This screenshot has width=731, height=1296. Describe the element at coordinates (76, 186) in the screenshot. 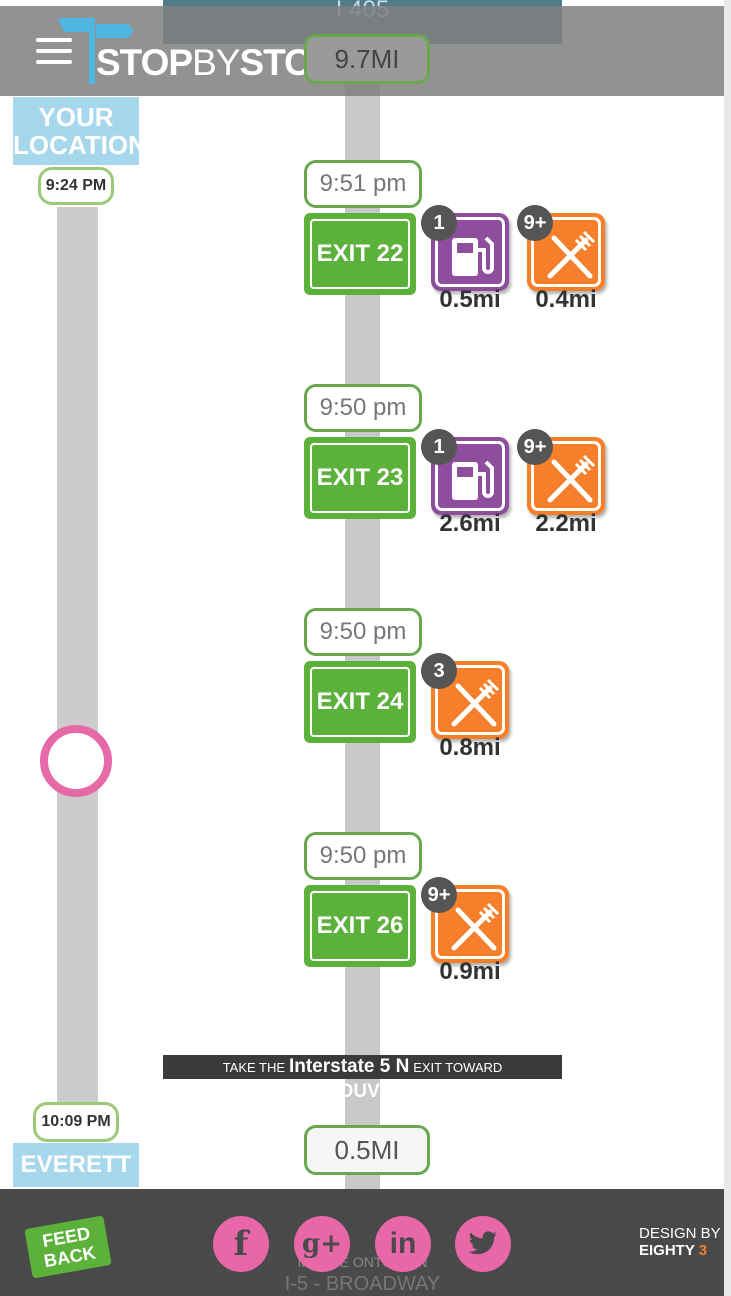

I see `start-time: 9:24 PM` at that location.